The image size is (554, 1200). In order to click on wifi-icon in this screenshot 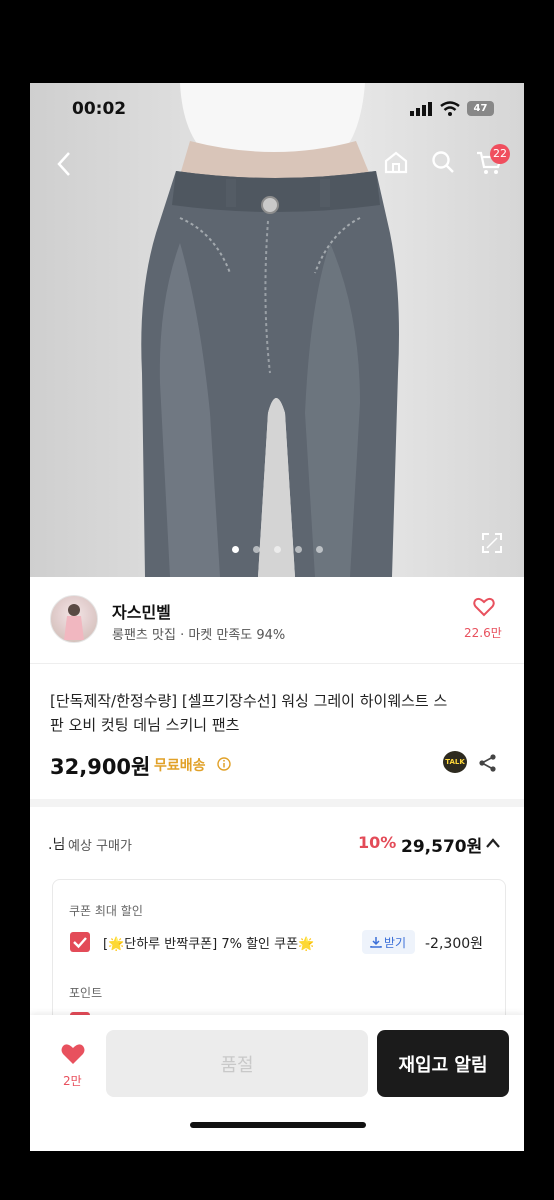, I will do `click(450, 108)`.